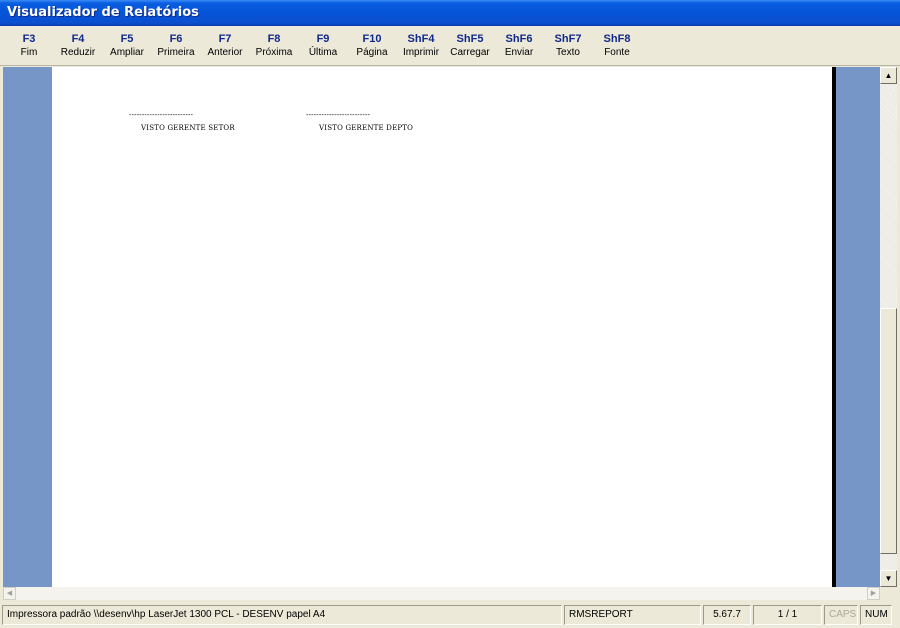  I want to click on key-label: F4, so click(78, 39).